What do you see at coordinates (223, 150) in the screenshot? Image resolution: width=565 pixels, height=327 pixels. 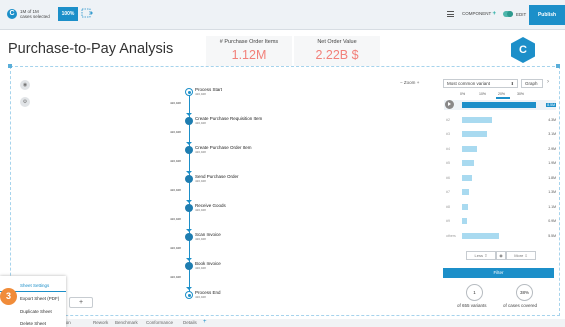 I see `activity-label: Create Purchase Order Item 420,948` at bounding box center [223, 150].